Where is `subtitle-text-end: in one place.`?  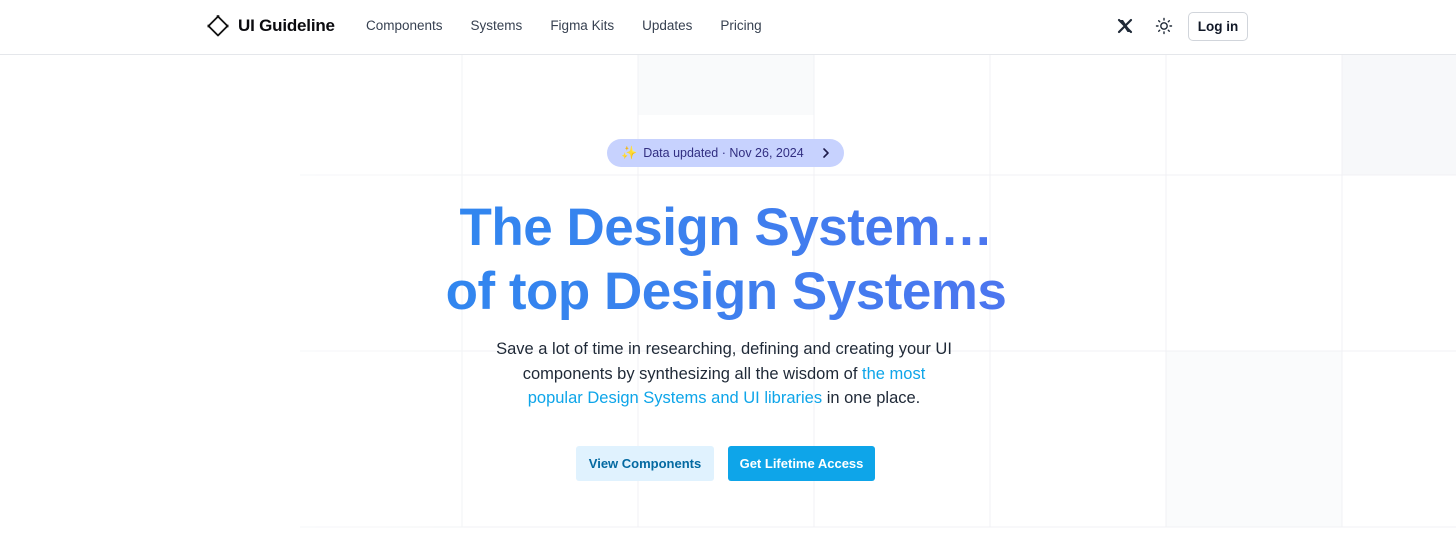
subtitle-text-end: in one place. is located at coordinates (871, 398).